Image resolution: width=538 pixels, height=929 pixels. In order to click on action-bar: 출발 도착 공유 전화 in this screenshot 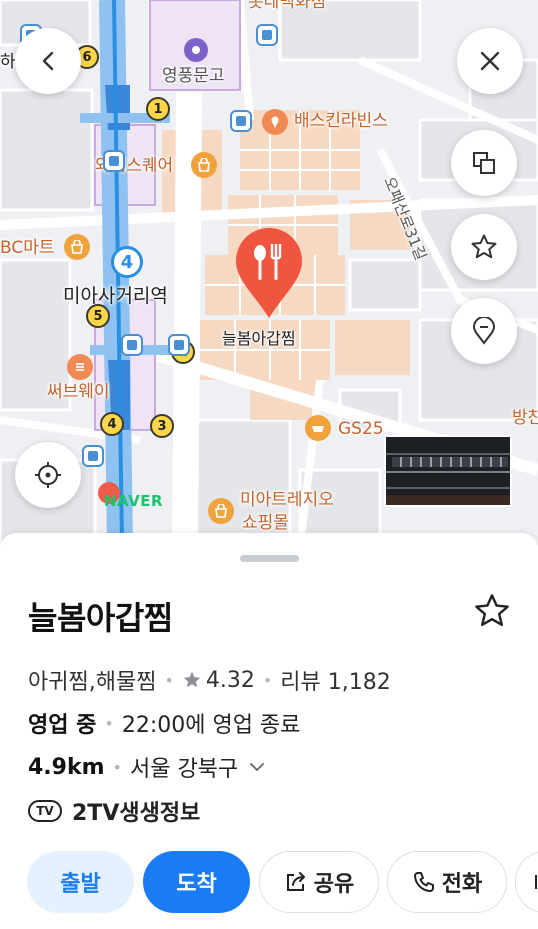, I will do `click(282, 882)`.